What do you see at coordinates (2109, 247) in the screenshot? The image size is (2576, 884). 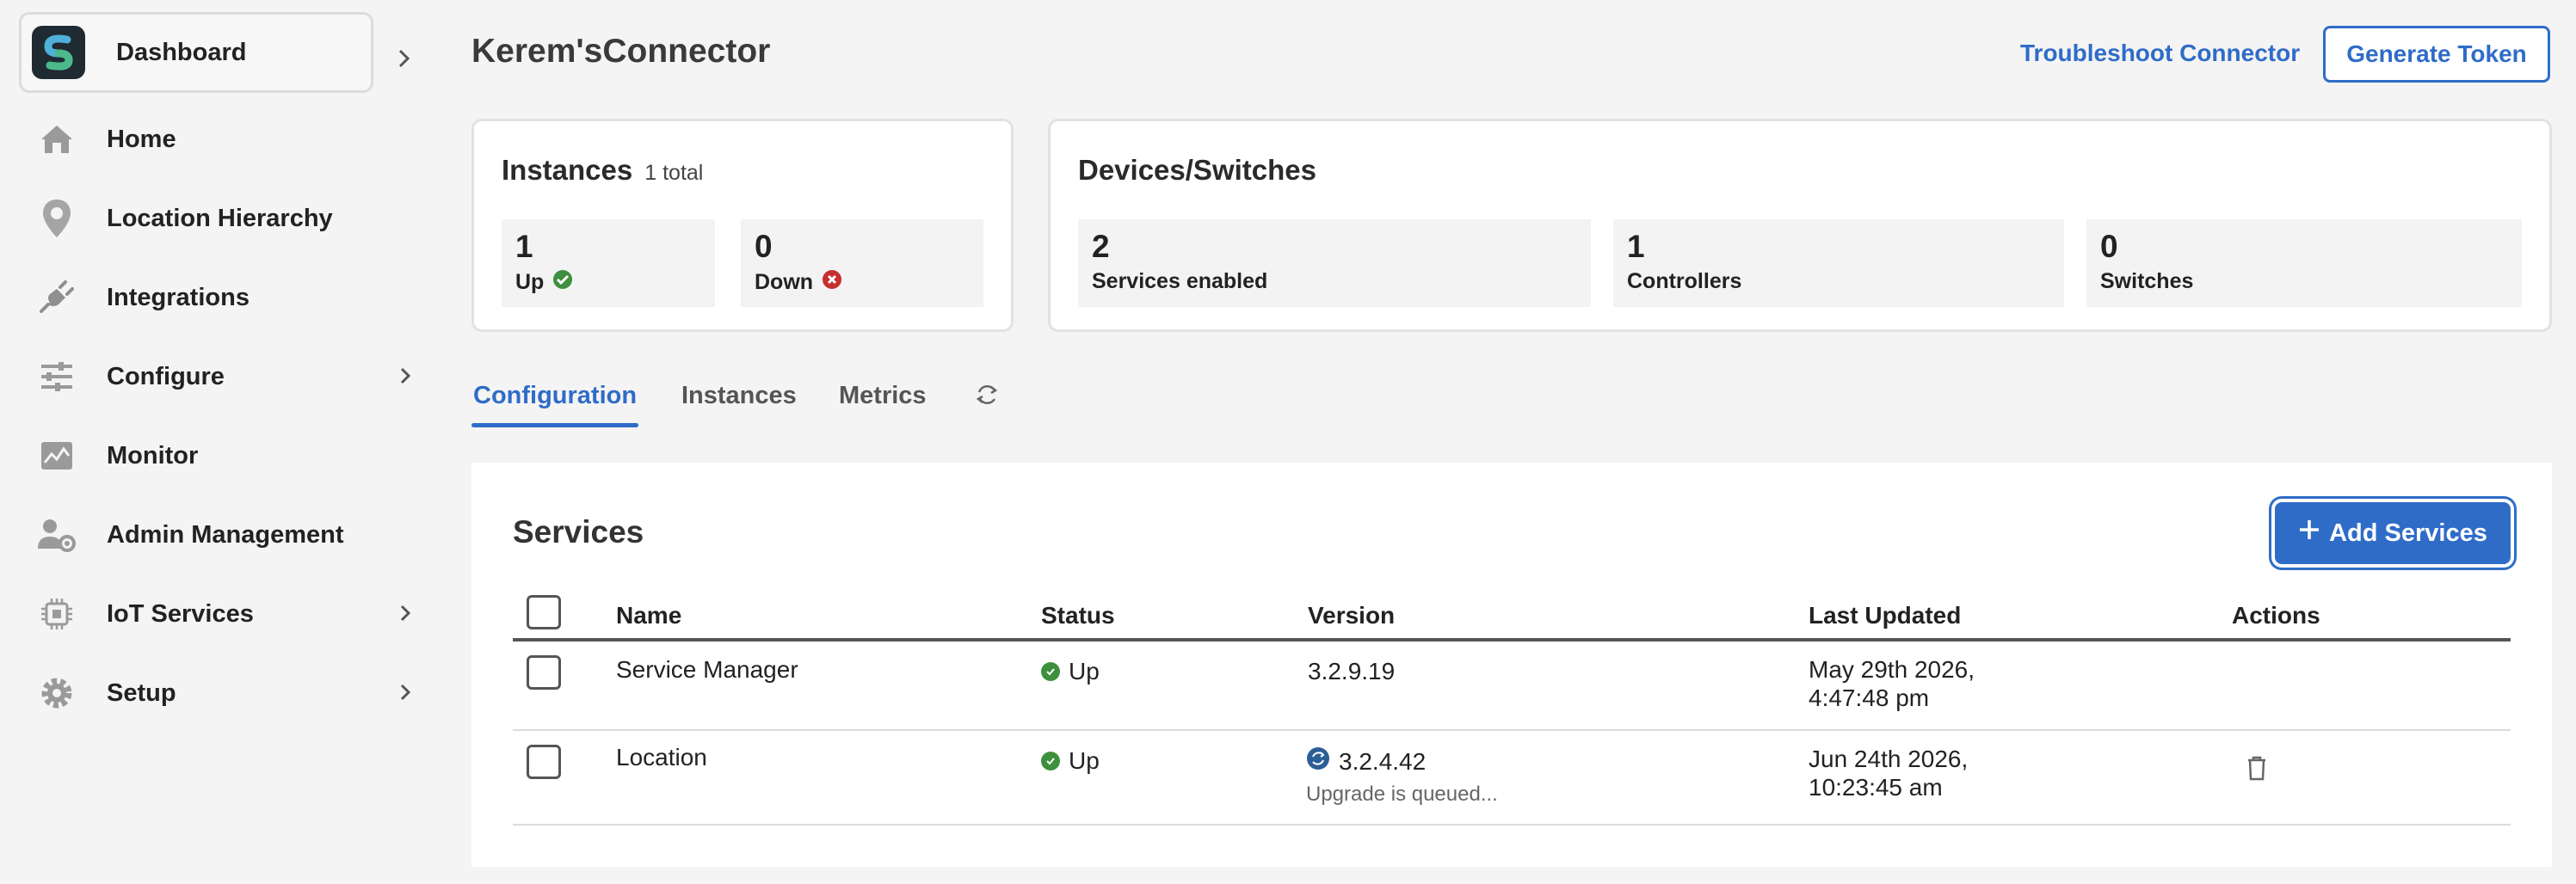 I see `stat-value: 0` at bounding box center [2109, 247].